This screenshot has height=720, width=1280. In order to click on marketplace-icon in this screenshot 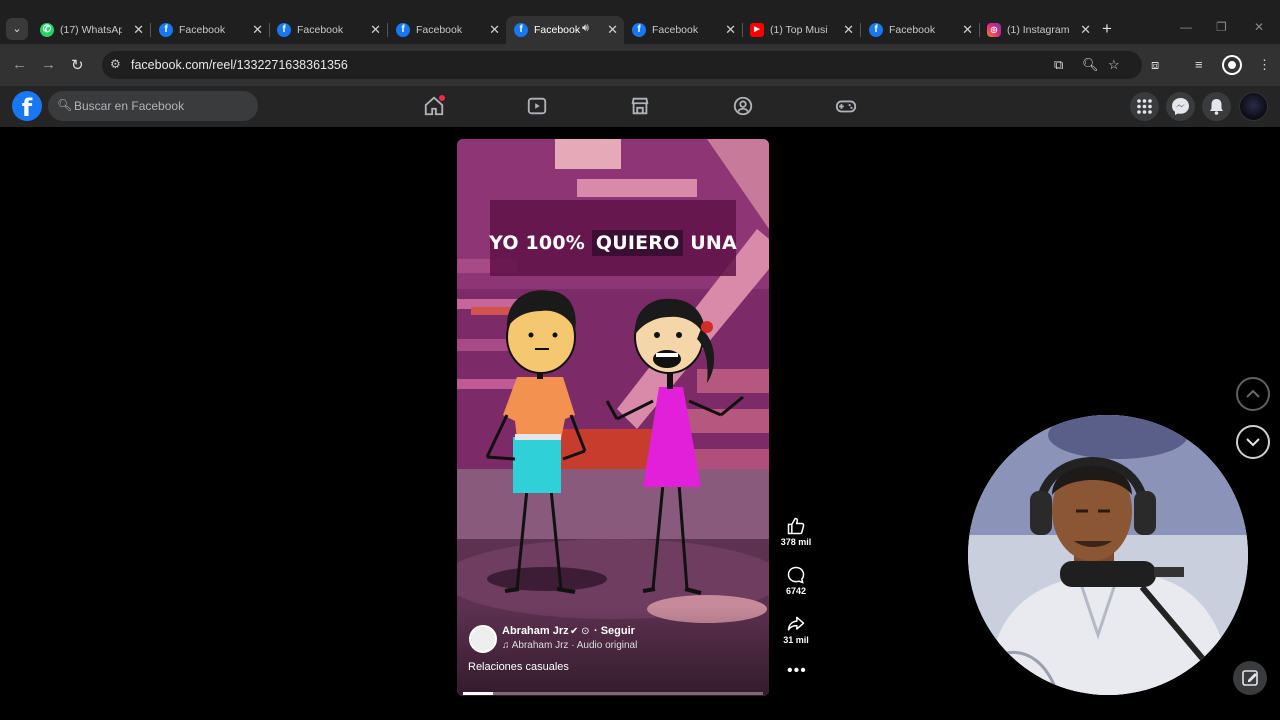, I will do `click(640, 106)`.